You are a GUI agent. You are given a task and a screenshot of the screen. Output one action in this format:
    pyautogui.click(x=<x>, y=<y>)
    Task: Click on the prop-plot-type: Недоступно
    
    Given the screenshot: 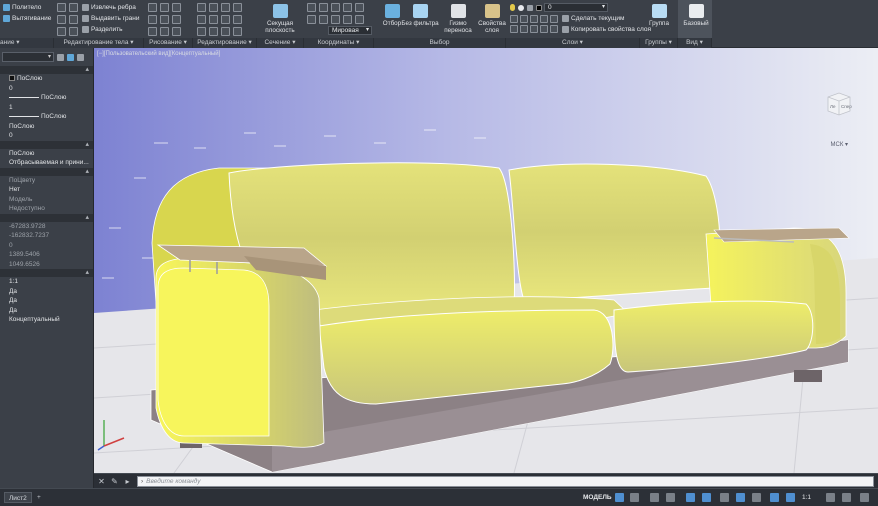 What is the action you would take?
    pyautogui.click(x=46, y=209)
    